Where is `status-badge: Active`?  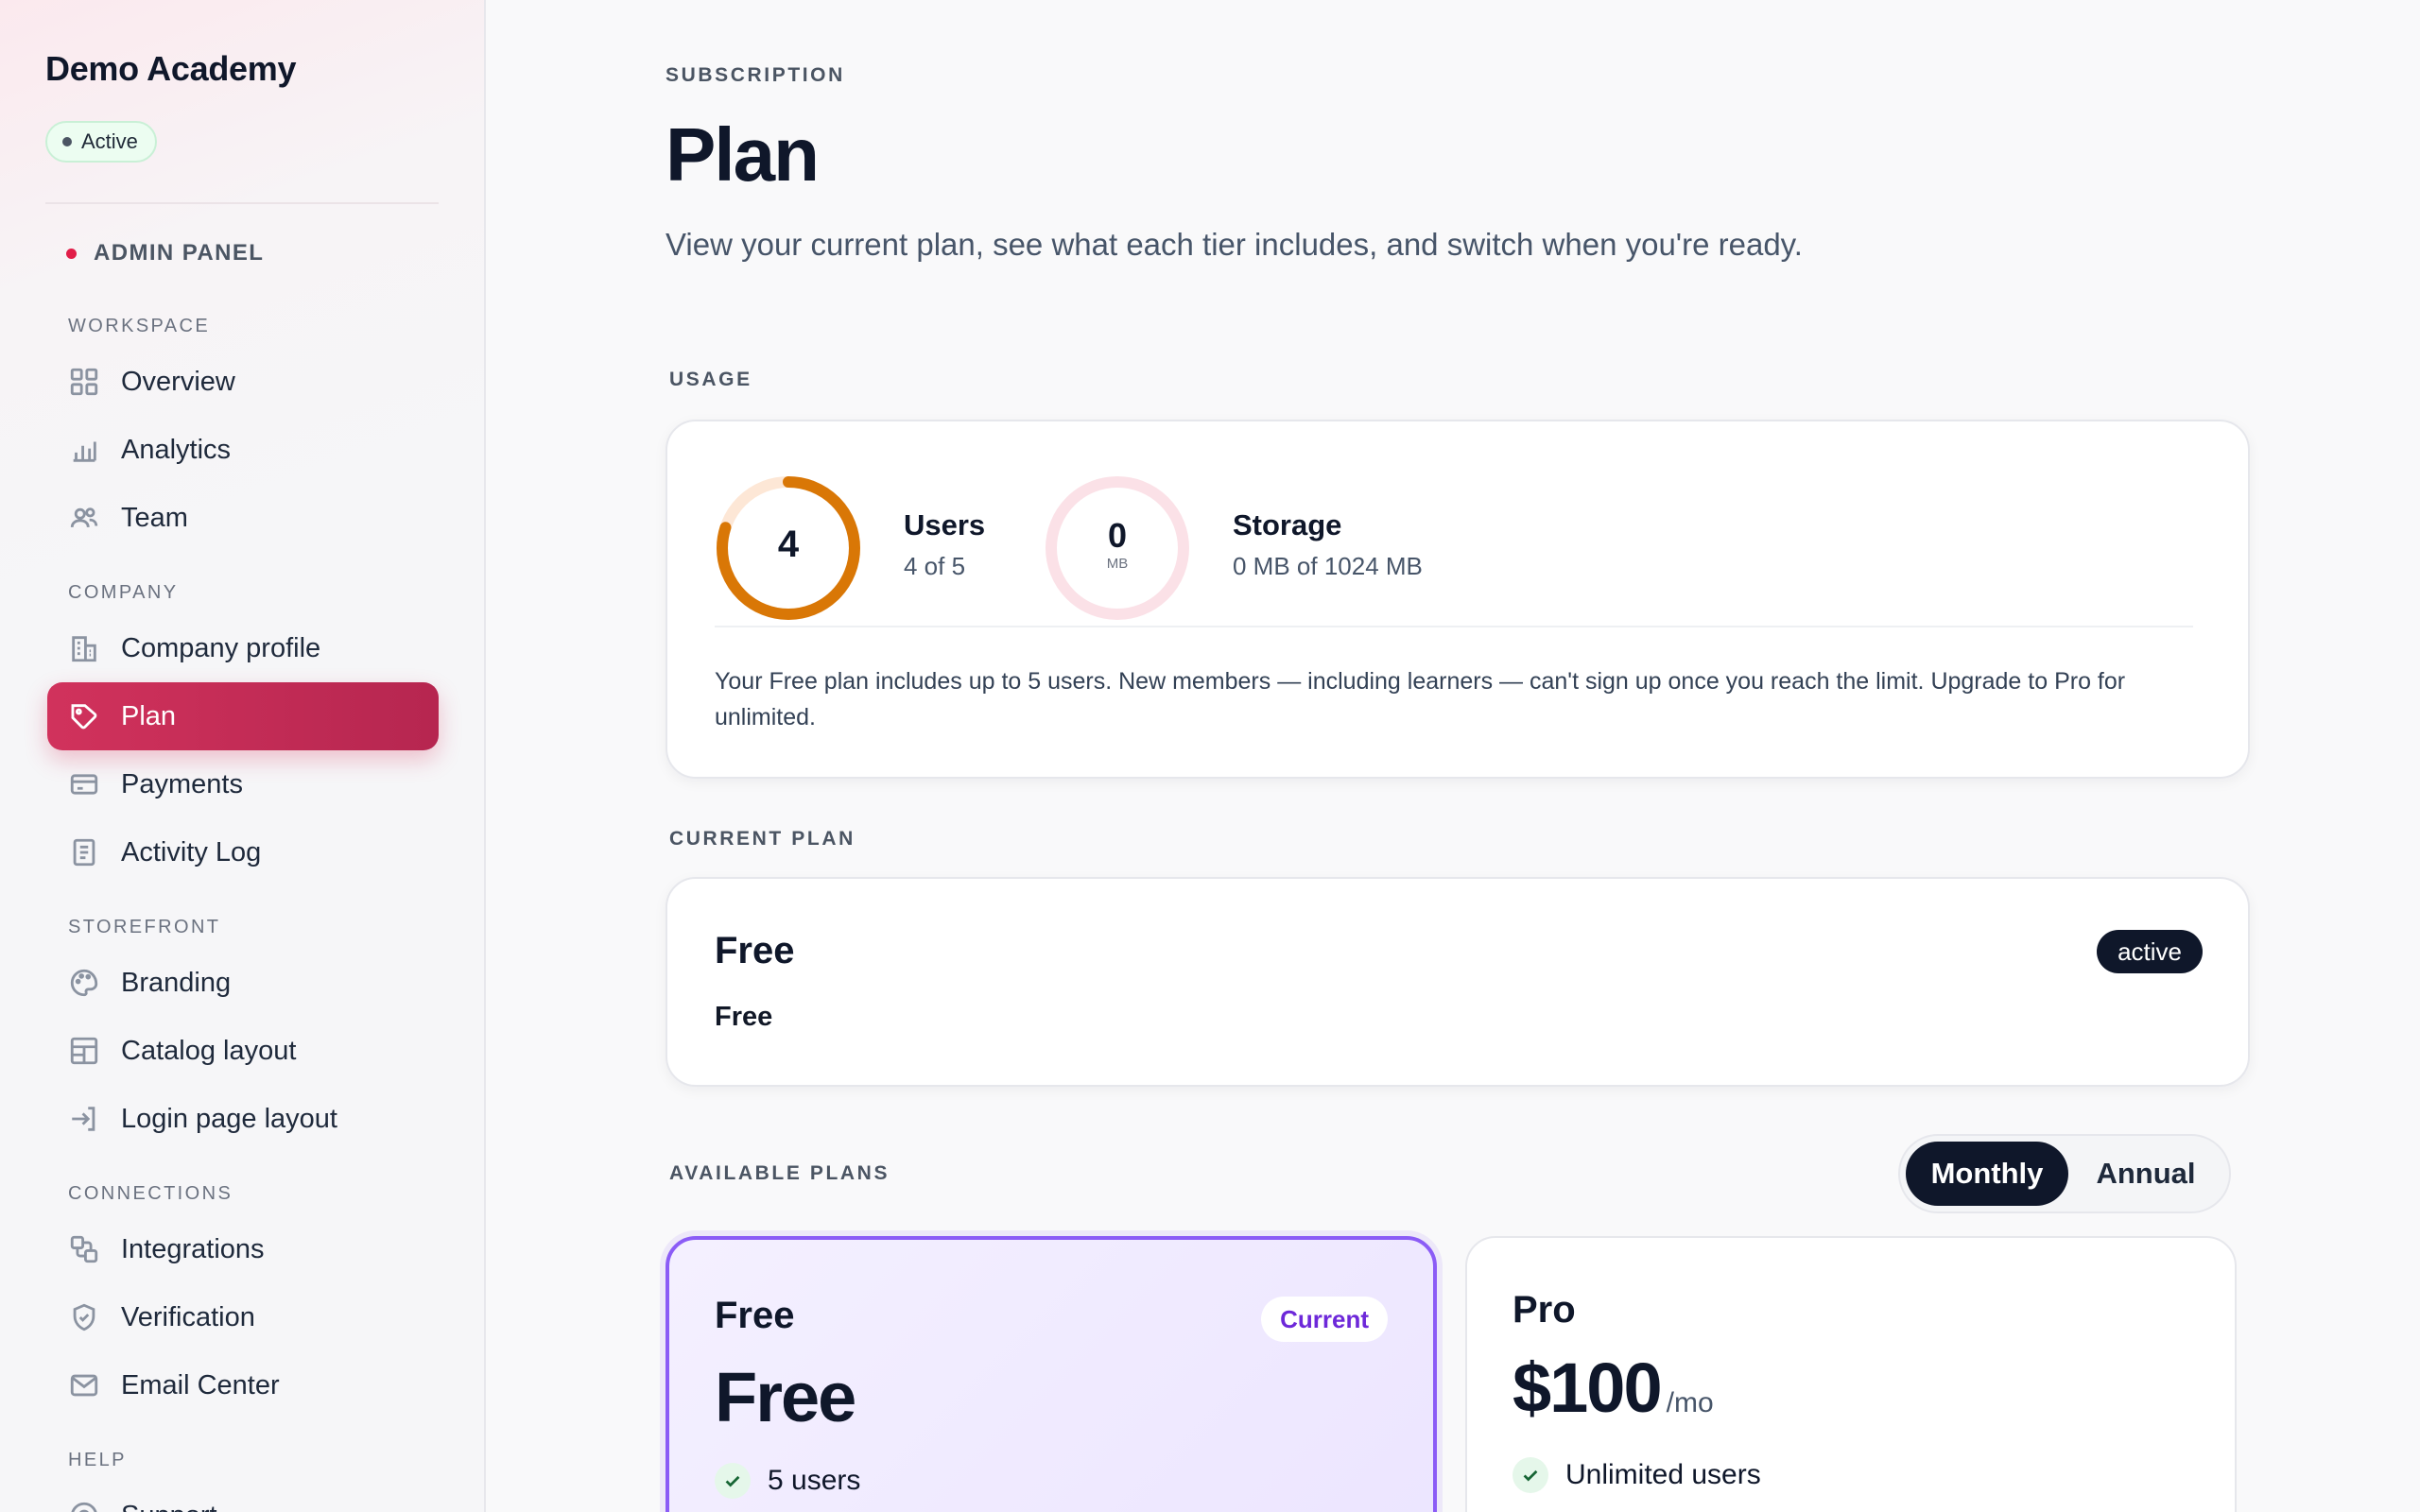 status-badge: Active is located at coordinates (101, 142).